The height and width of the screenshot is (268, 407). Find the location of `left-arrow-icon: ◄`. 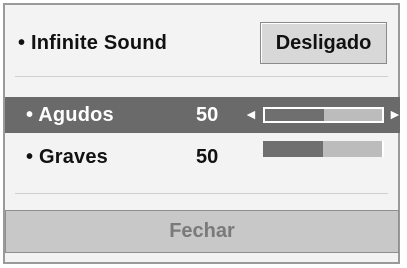

left-arrow-icon: ◄ is located at coordinates (251, 114).